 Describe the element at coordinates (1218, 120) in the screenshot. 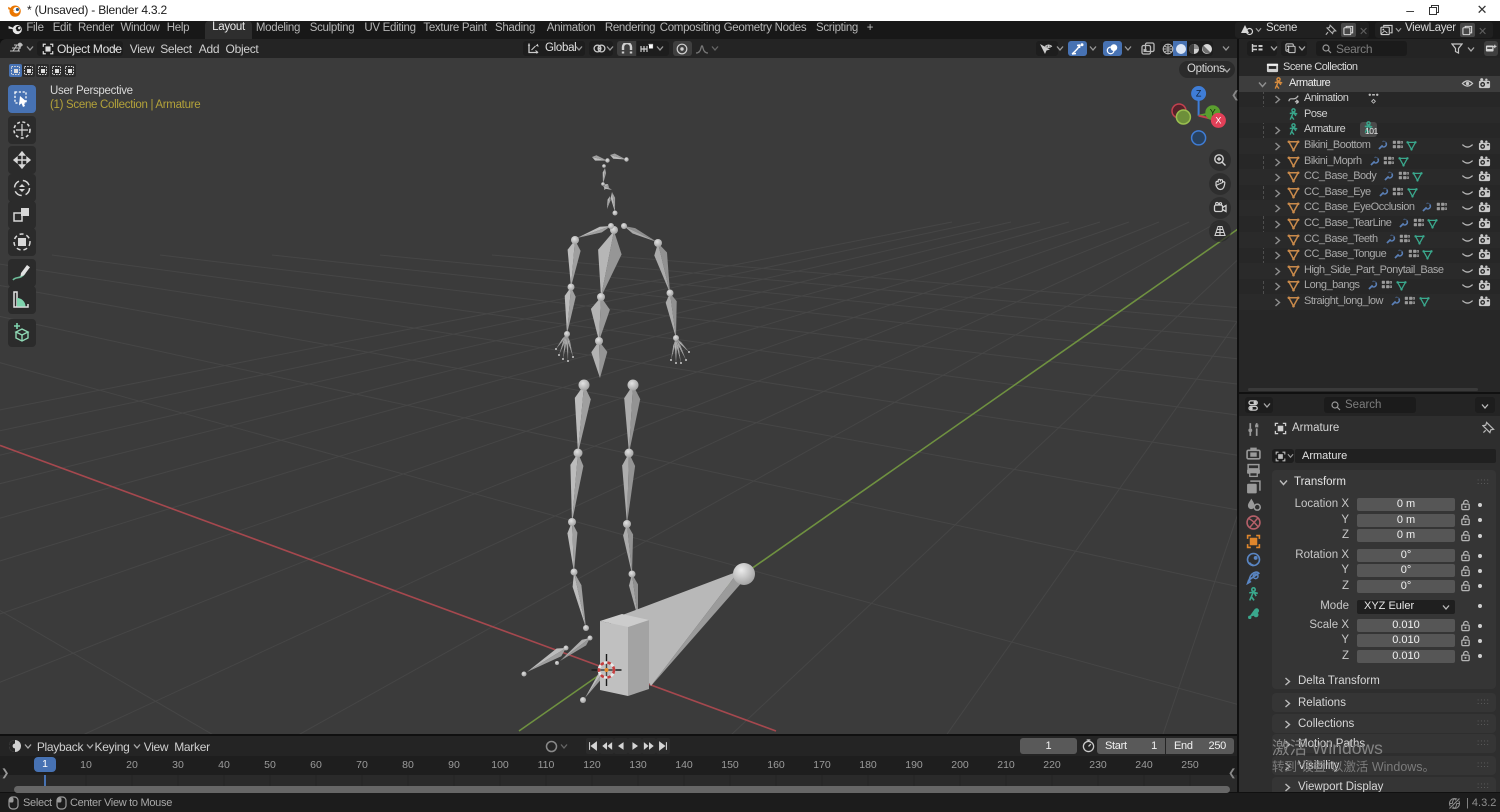

I see `svg-text: X` at that location.